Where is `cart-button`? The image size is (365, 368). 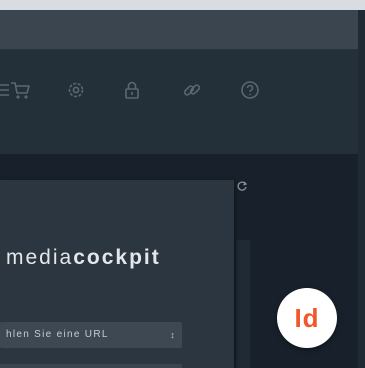
cart-button is located at coordinates (20, 90).